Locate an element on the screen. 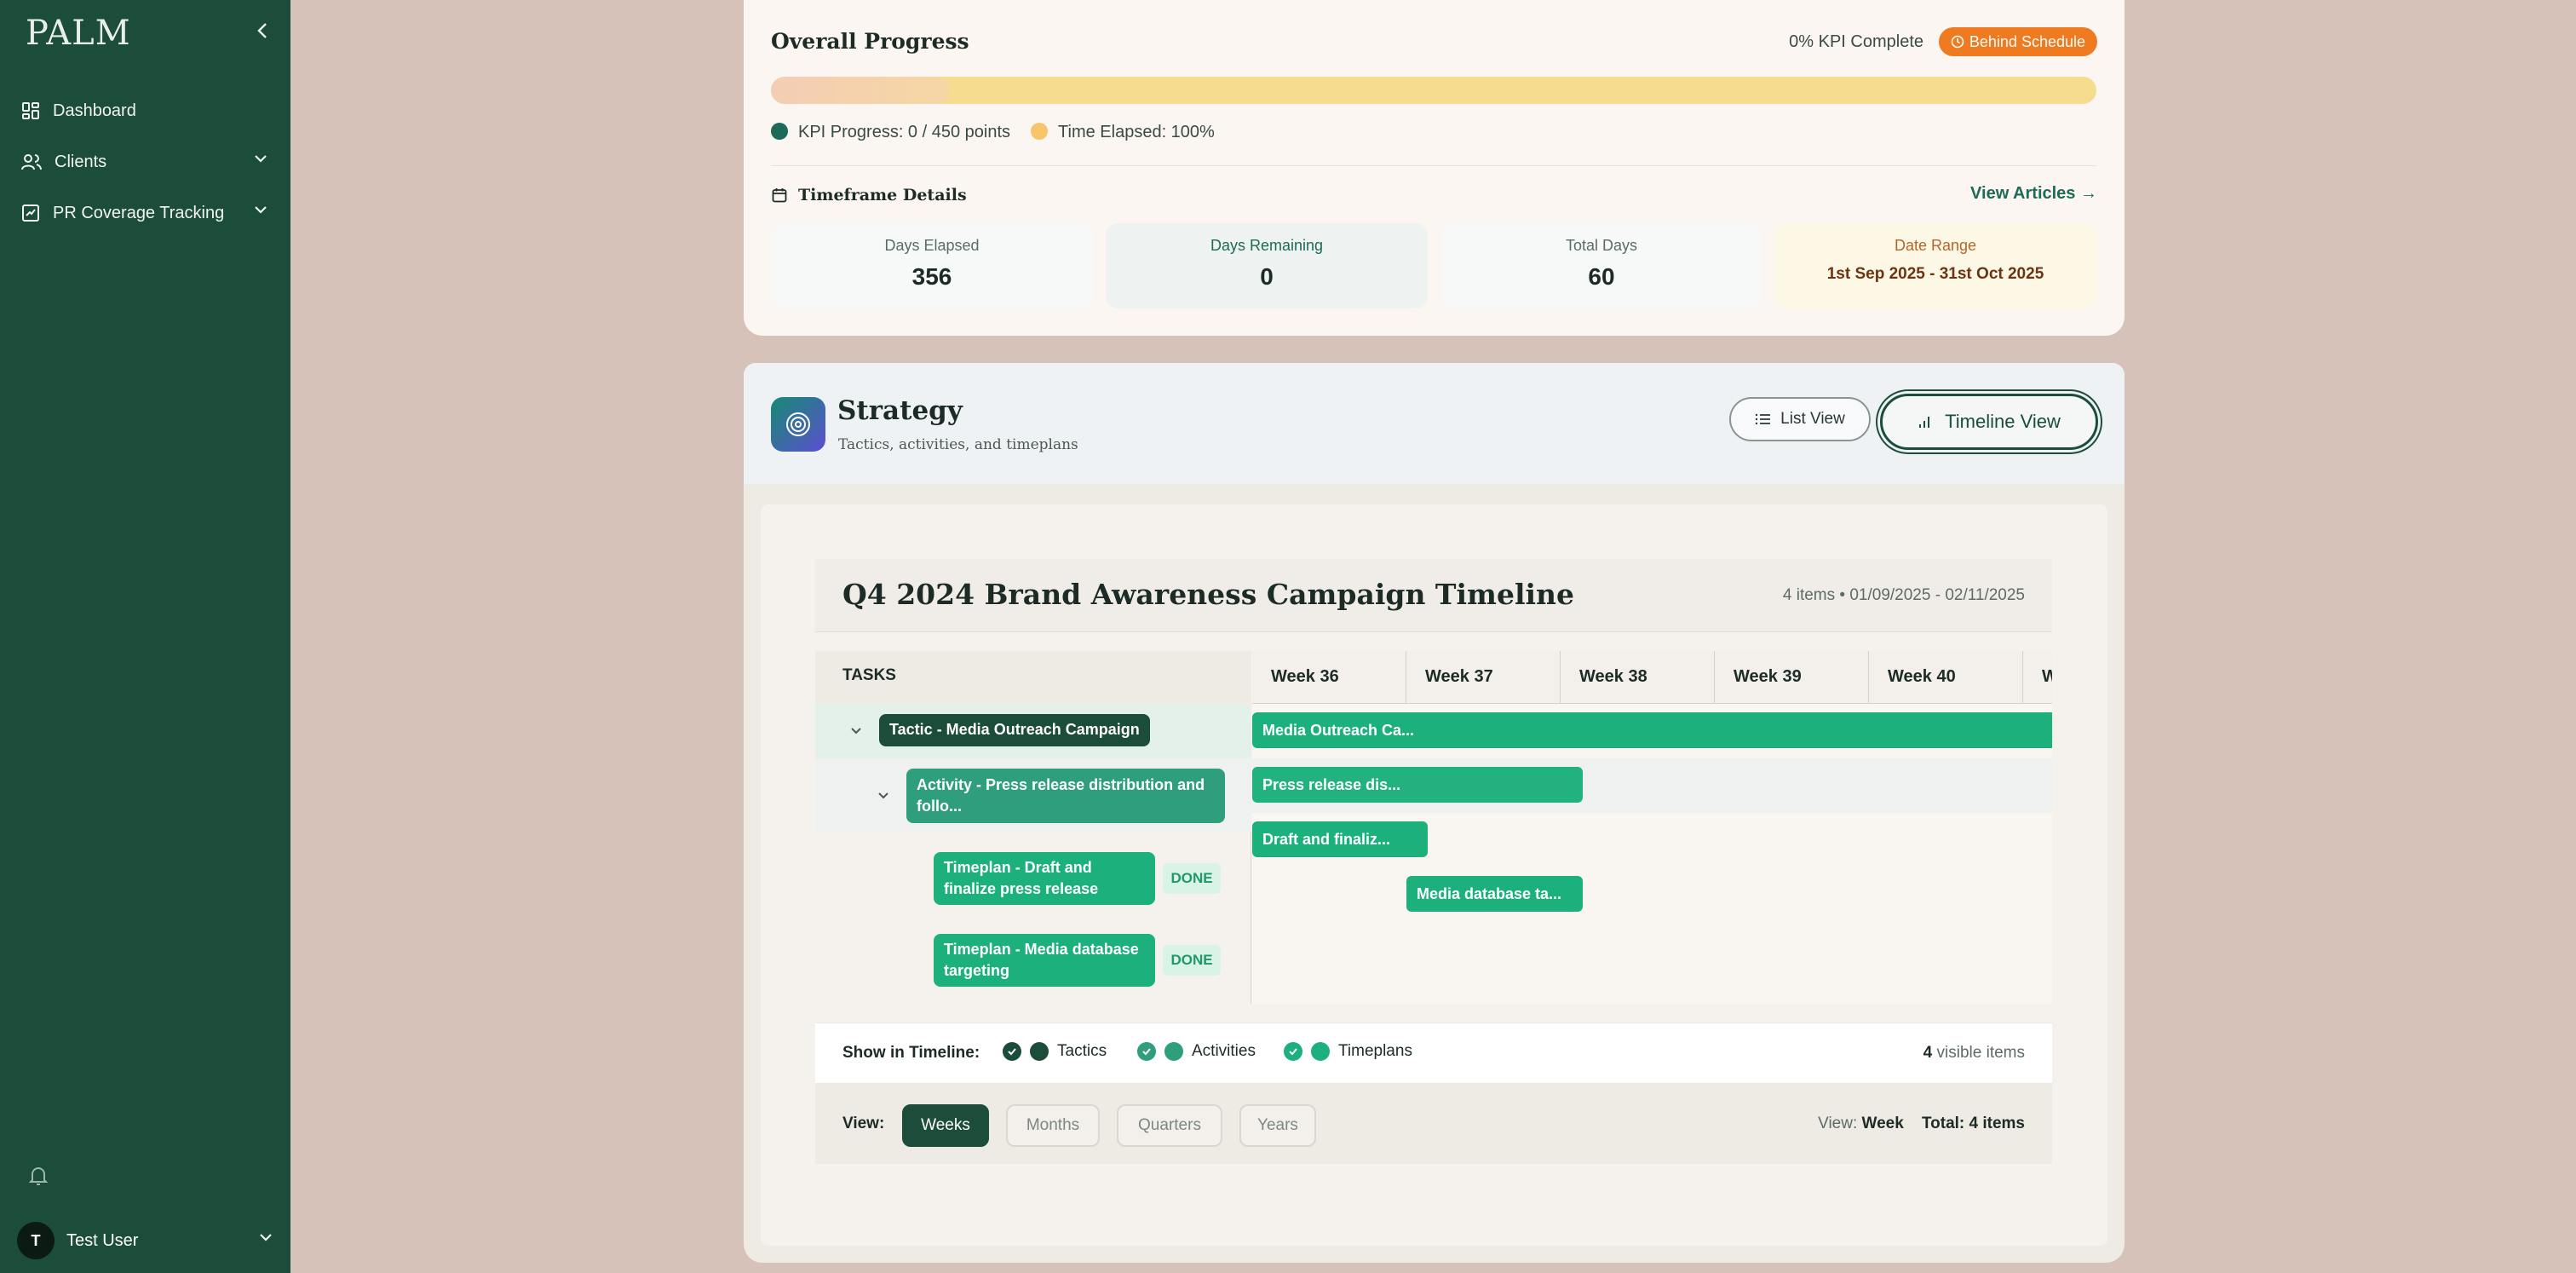 Image resolution: width=2576 pixels, height=1273 pixels. progress-bar is located at coordinates (1433, 90).